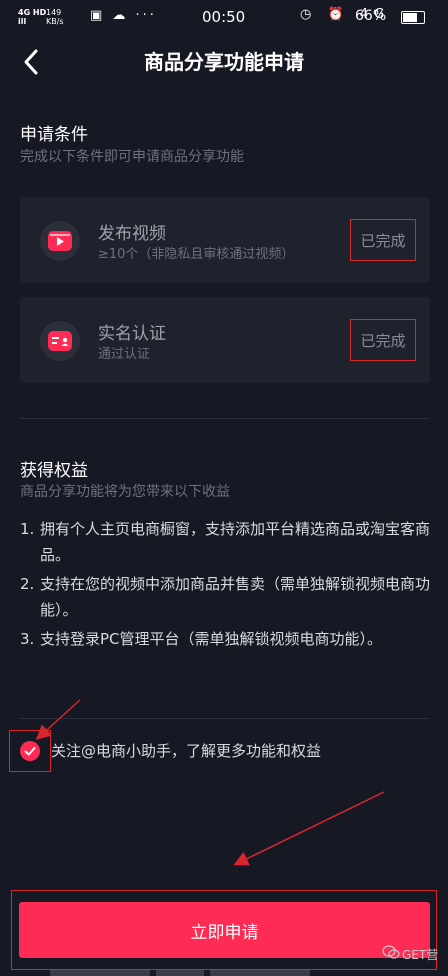 The width and height of the screenshot is (448, 976). Describe the element at coordinates (132, 157) in the screenshot. I see `conditions-subtitle: 完成以下条件即可申请商品分享功能` at that location.